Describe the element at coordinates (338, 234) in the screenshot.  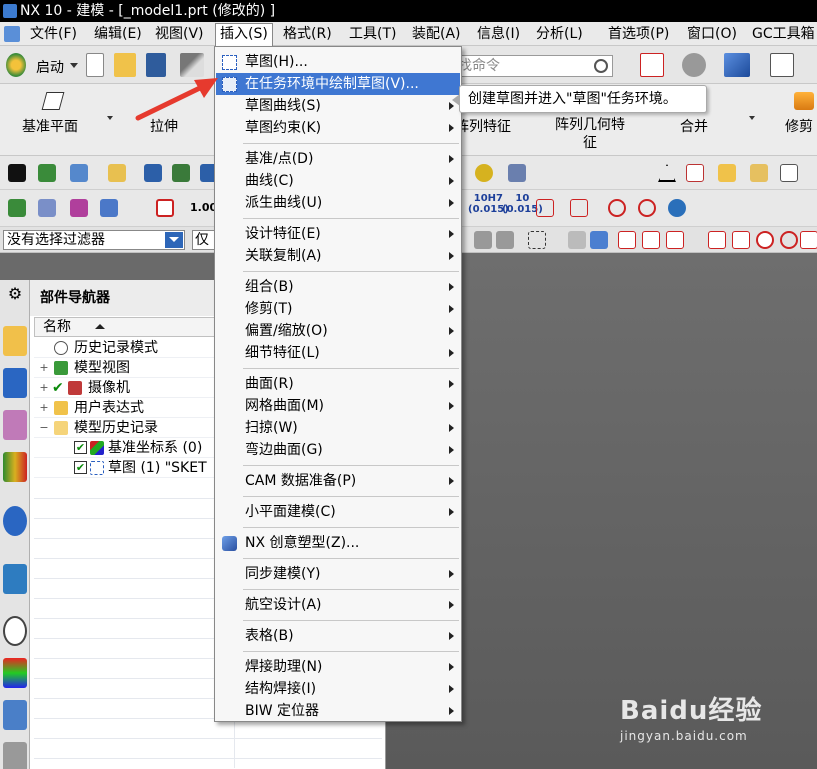
I see `insert-menu-item: 设计特征(E)` at that location.